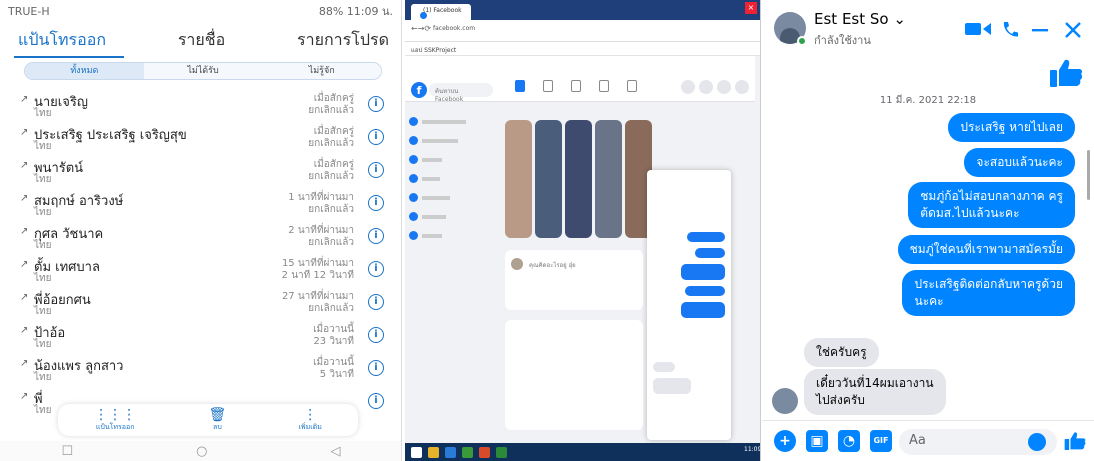 This screenshot has height=461, width=1094. Describe the element at coordinates (461, 93) in the screenshot. I see `facebook-search: ค้นหาบน Facebook` at that location.